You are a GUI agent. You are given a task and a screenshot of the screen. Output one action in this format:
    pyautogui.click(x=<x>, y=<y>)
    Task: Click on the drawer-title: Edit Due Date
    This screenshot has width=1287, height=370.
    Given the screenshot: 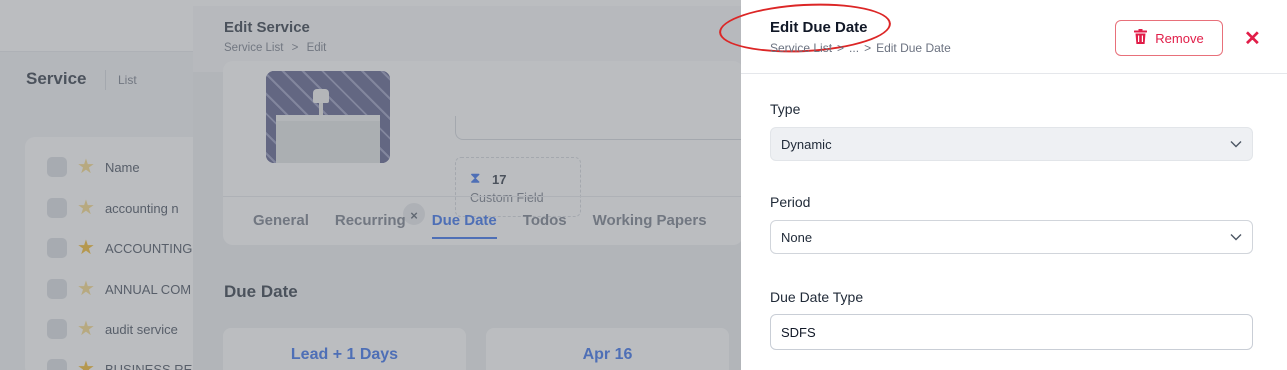 What is the action you would take?
    pyautogui.click(x=819, y=27)
    